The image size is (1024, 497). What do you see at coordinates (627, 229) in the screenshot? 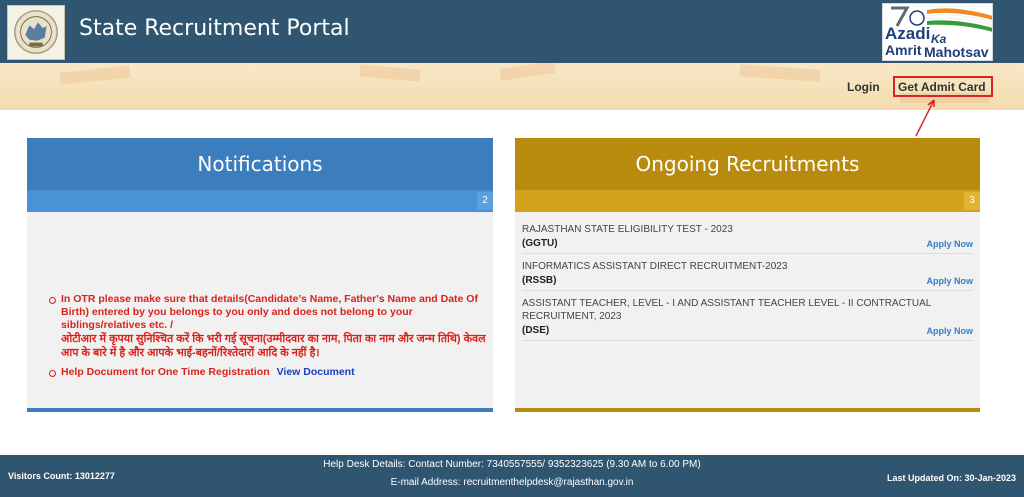
I see `recruitment-name: RAJASTHAN STATE ELIGIBILITY TEST - 2023` at bounding box center [627, 229].